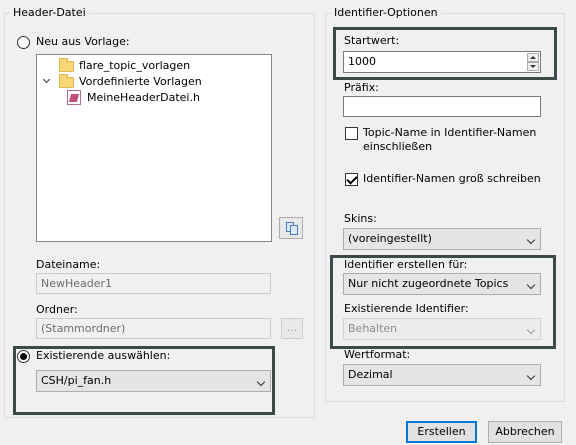  I want to click on start-value-label: Startwert:, so click(372, 40).